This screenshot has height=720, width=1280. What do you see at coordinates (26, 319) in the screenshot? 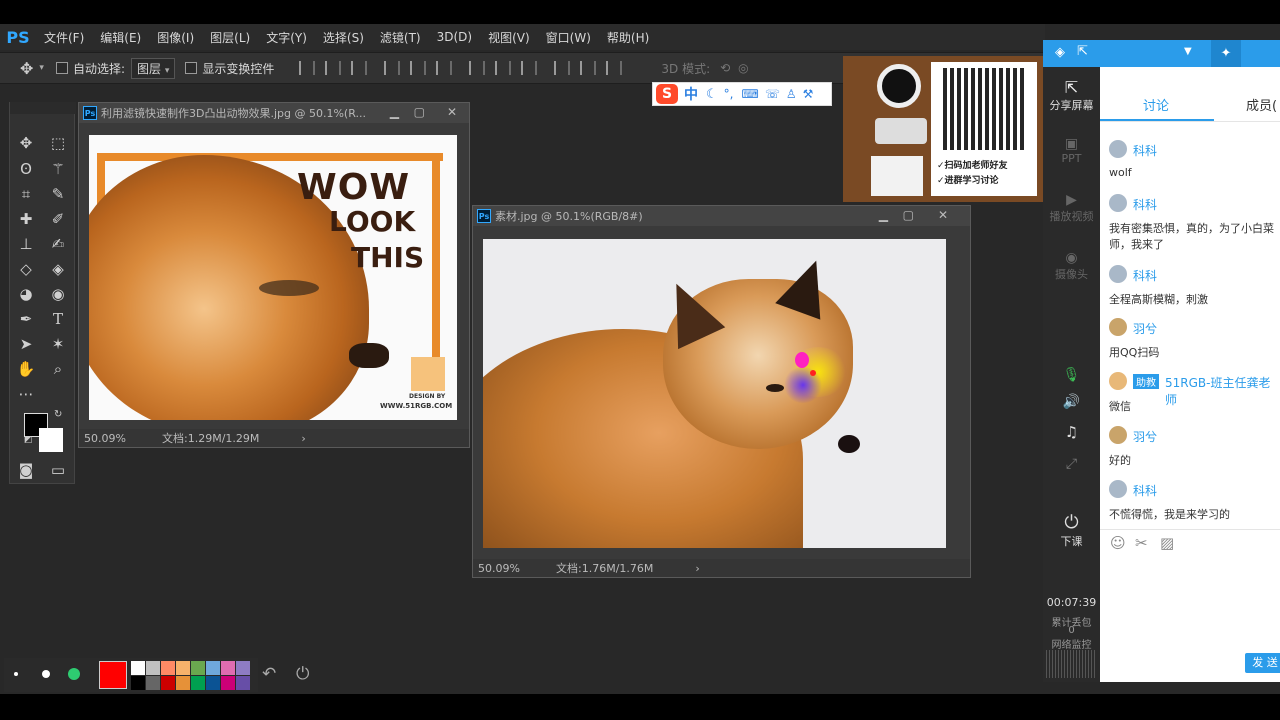
I see `pen-tool-icon: ✒` at bounding box center [26, 319].